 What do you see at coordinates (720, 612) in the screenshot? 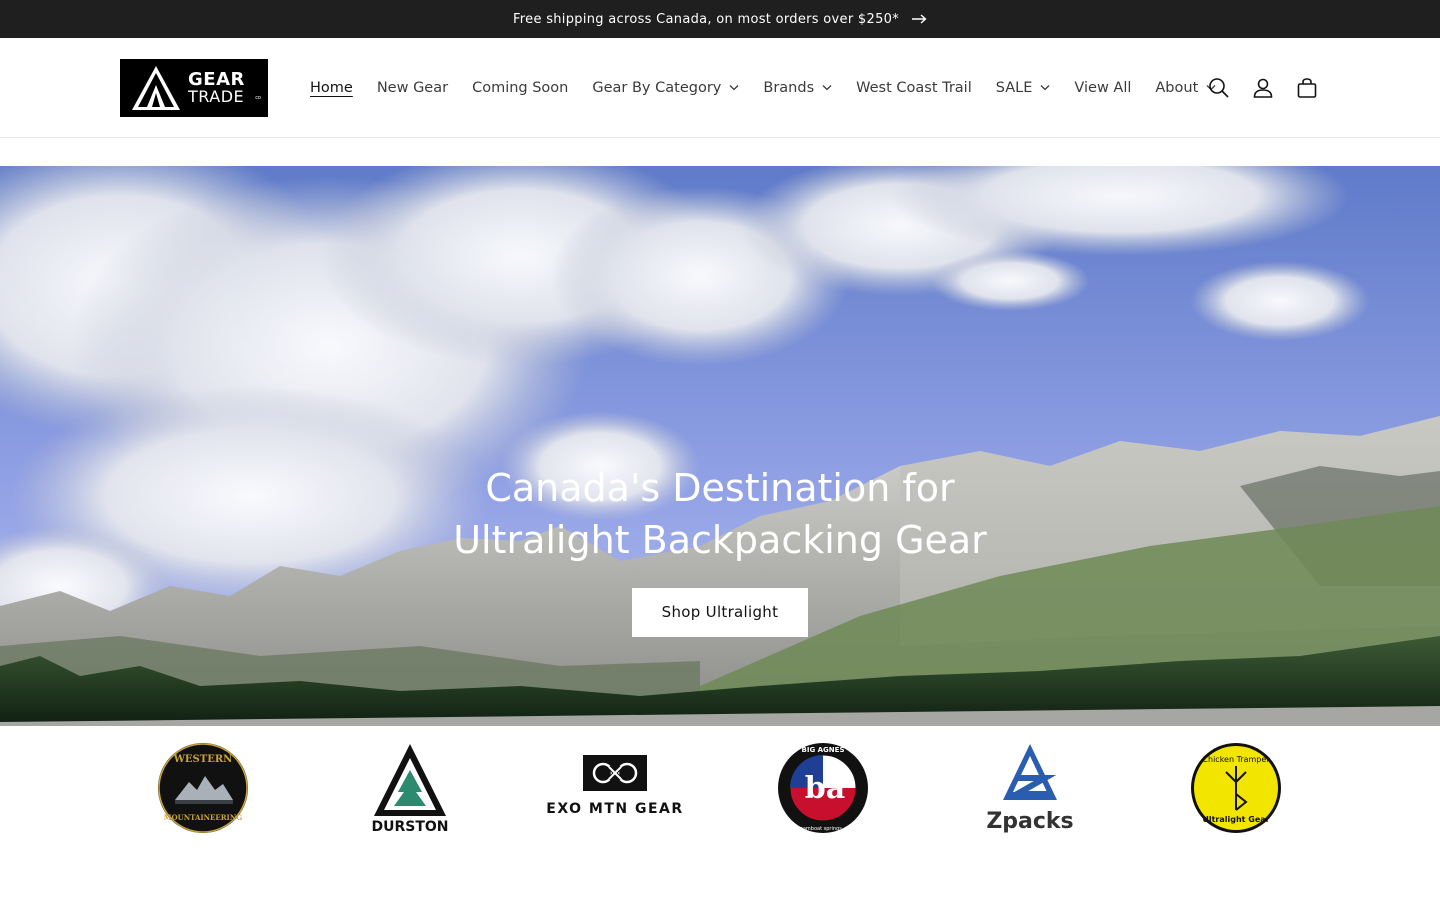
I see `shop-ultralight-button: Shop Ultralight` at bounding box center [720, 612].